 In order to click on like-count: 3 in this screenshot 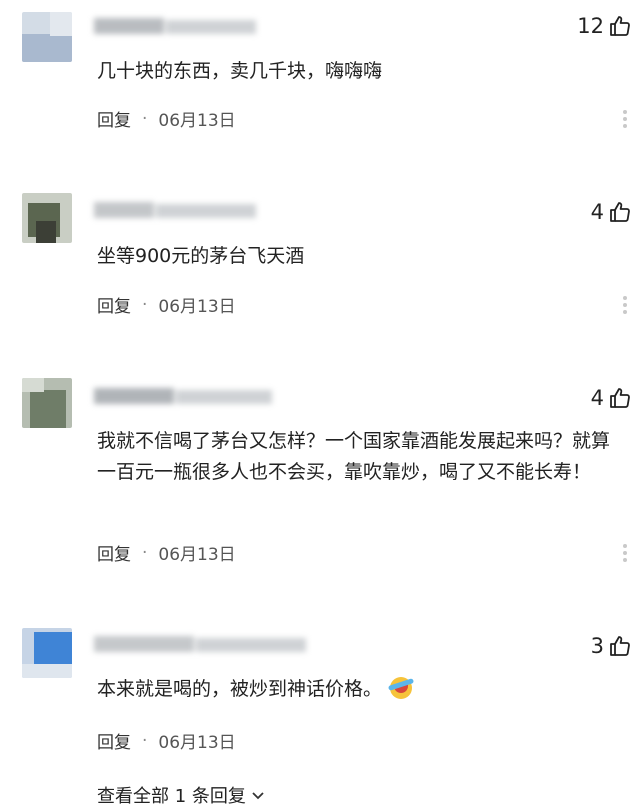, I will do `click(597, 646)`.